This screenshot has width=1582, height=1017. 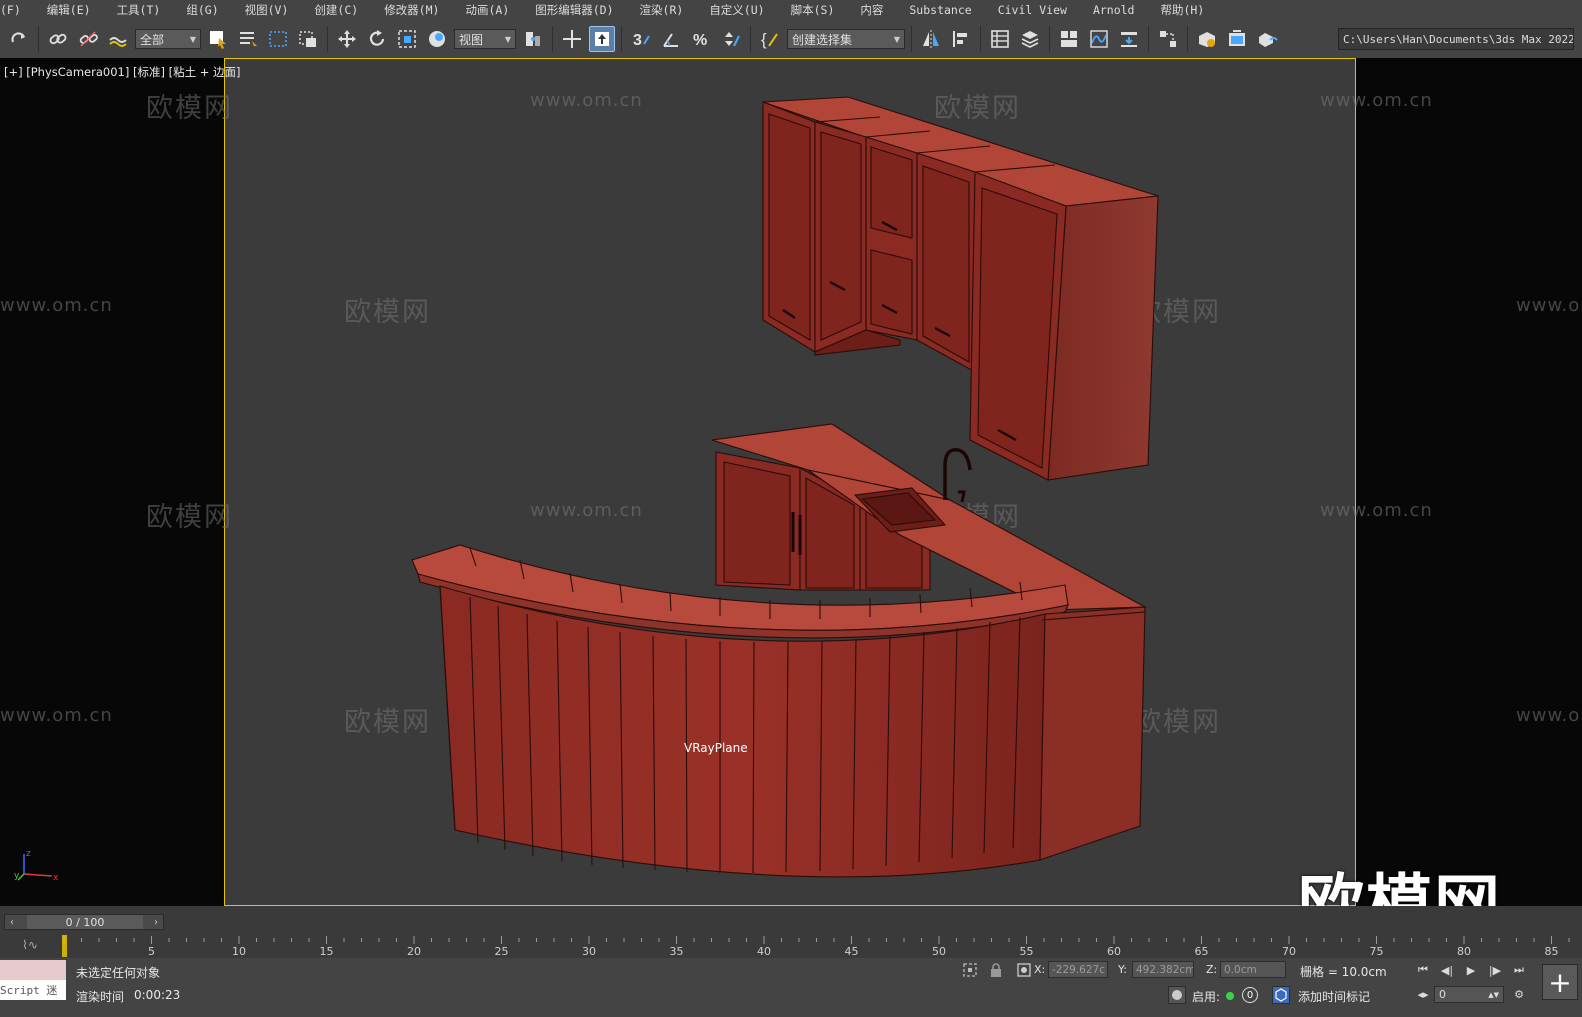 What do you see at coordinates (58, 39) in the screenshot?
I see `link-icon` at bounding box center [58, 39].